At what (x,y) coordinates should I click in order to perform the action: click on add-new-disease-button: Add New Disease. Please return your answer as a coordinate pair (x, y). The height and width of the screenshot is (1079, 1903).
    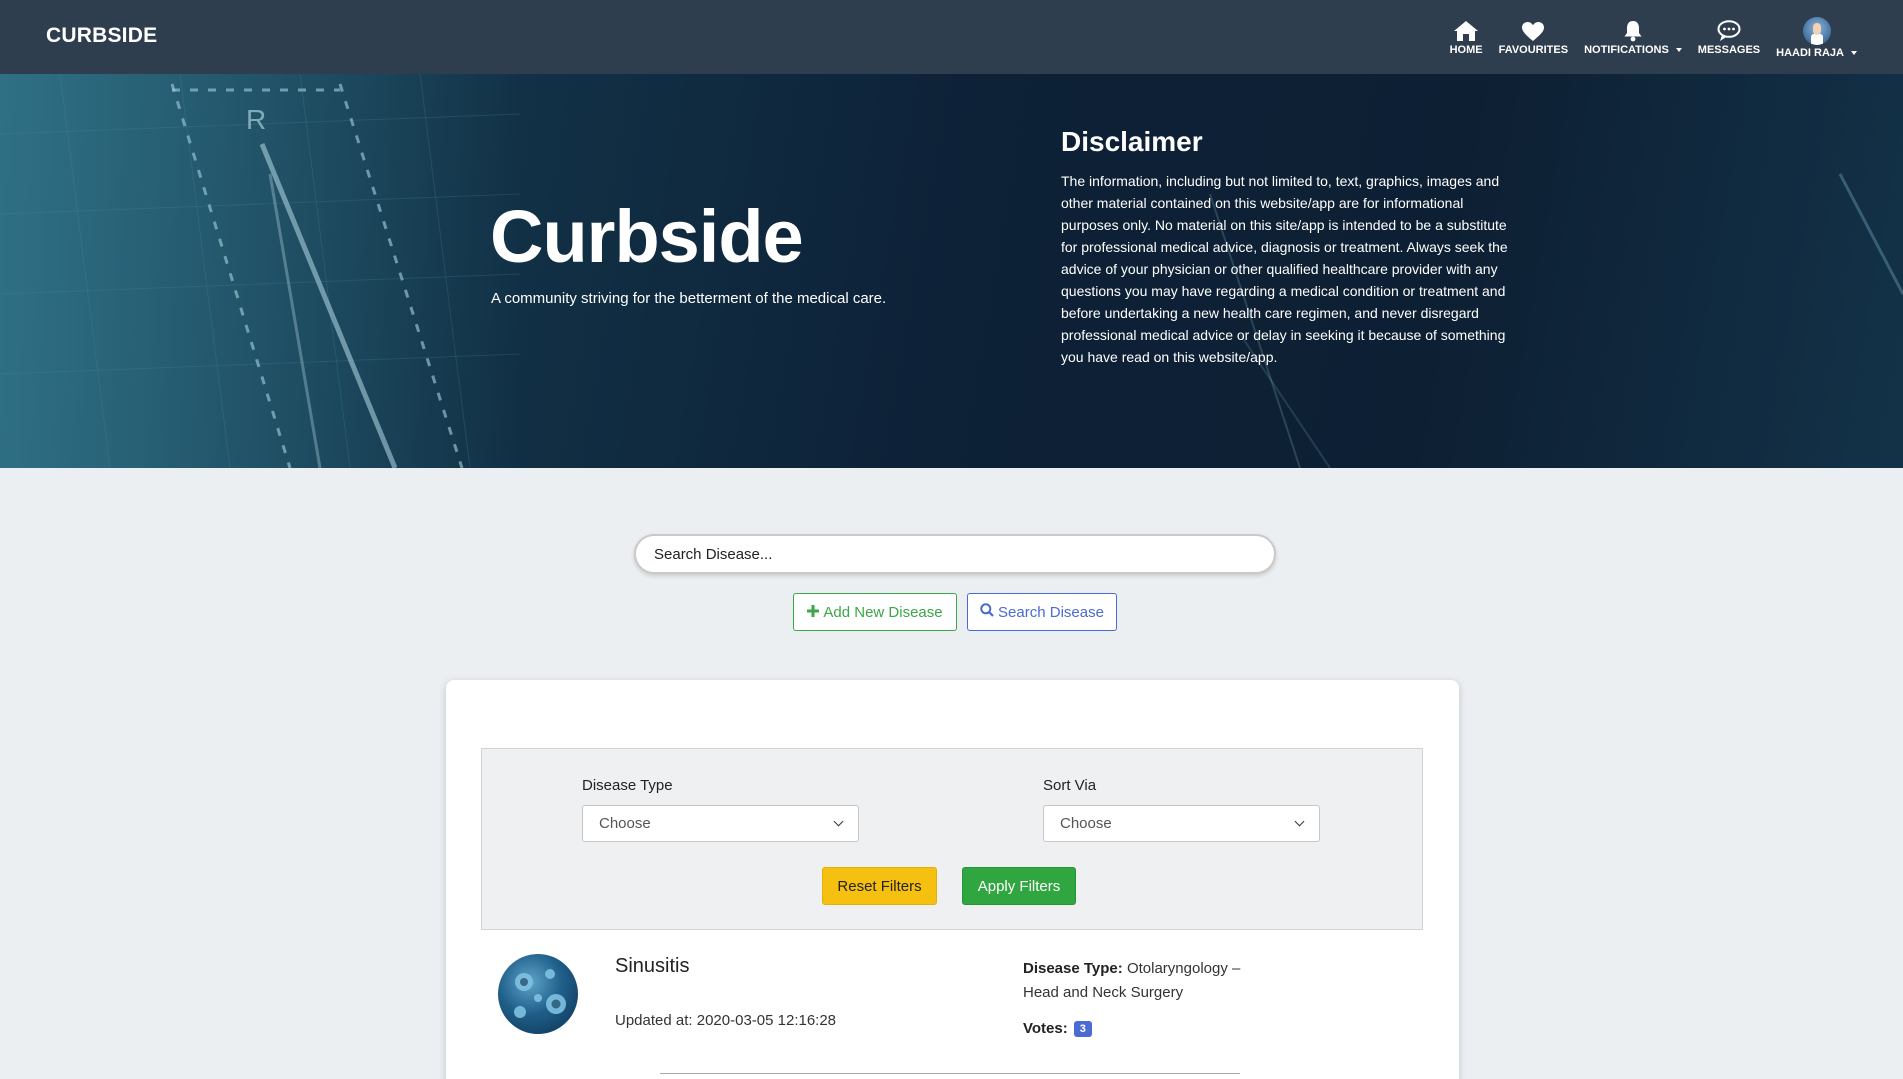
    Looking at the image, I should click on (875, 612).